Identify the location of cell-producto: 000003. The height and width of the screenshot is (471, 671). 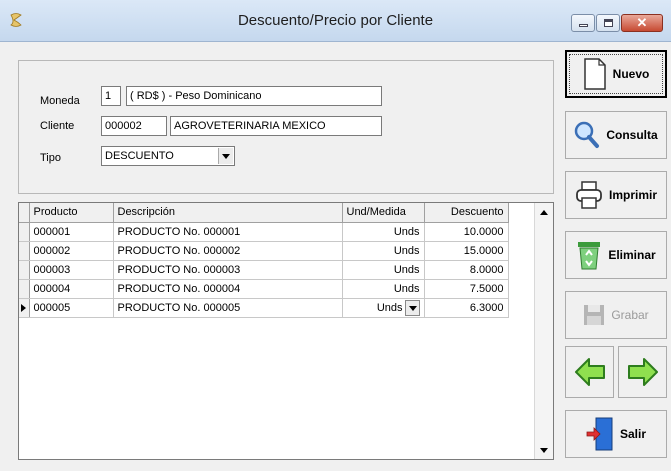
(71, 270).